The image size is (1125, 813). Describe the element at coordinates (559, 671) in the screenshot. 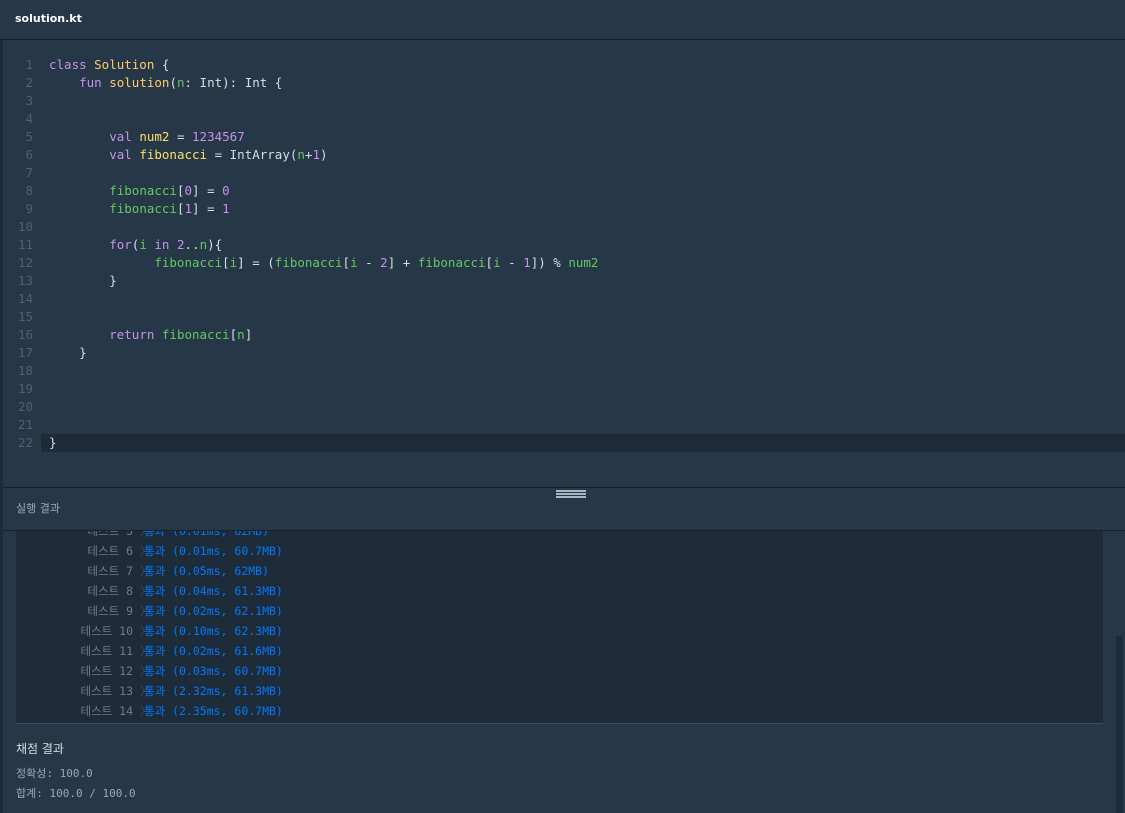

I see `test-result-row: 테스트 12 〉 통과 (0.03ms, 60.7MB)` at that location.